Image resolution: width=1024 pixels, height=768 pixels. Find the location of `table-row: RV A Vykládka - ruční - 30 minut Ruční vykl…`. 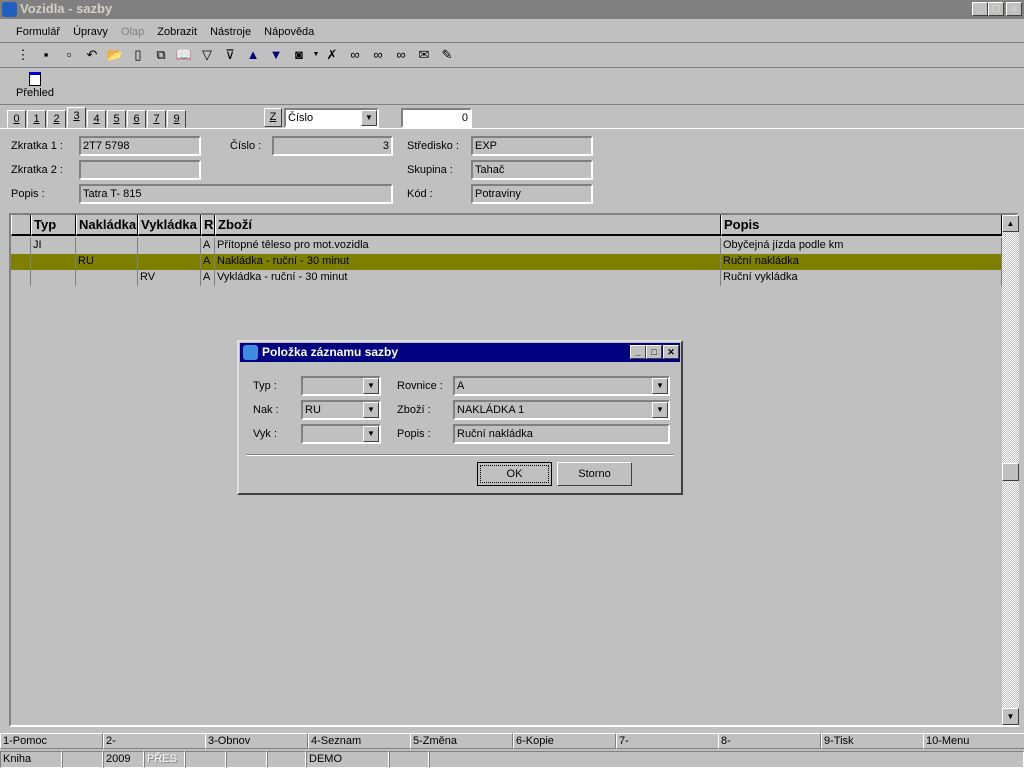

table-row: RV A Vykládka - ruční - 30 minut Ruční vykl… is located at coordinates (506, 278).